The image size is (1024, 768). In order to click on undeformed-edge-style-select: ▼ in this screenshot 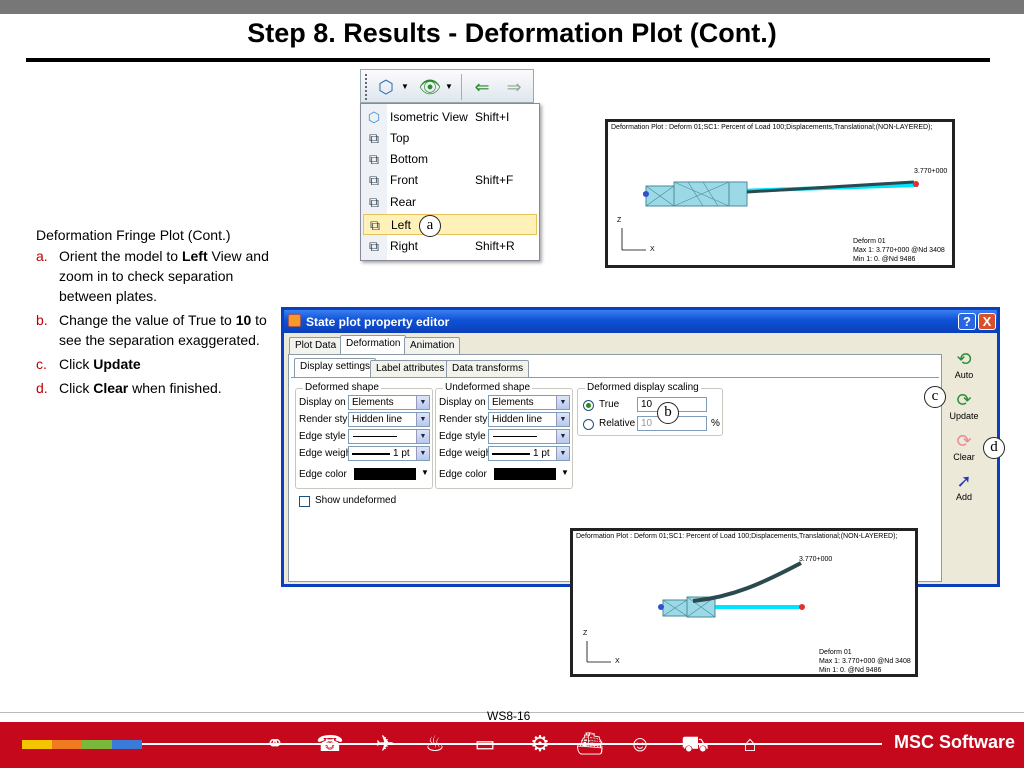, I will do `click(529, 436)`.